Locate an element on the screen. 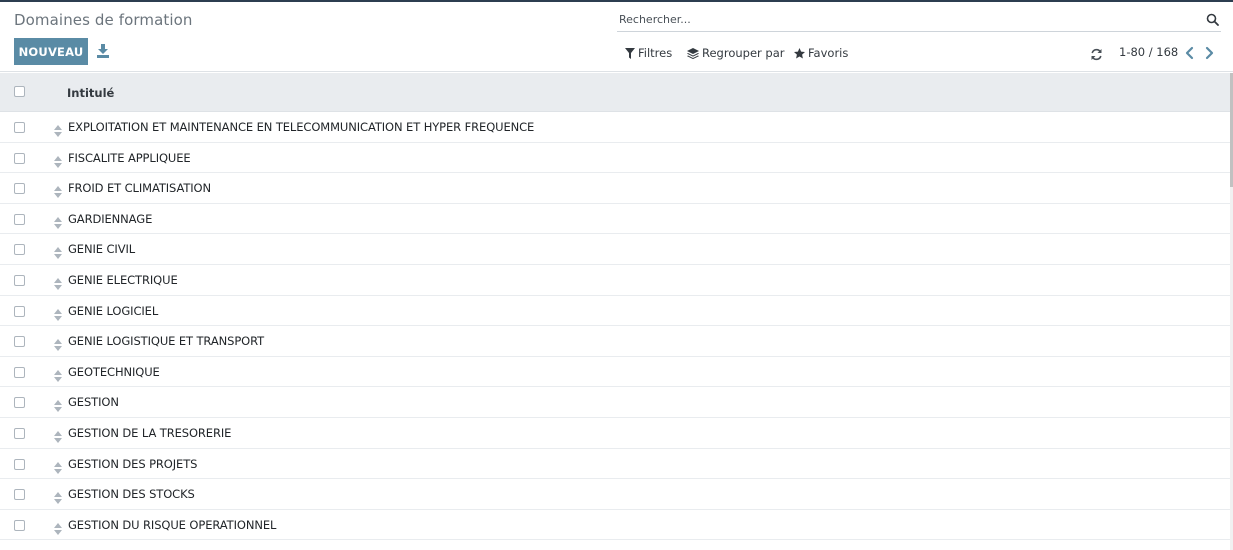 The image size is (1233, 550). search-input is located at coordinates (904, 19).